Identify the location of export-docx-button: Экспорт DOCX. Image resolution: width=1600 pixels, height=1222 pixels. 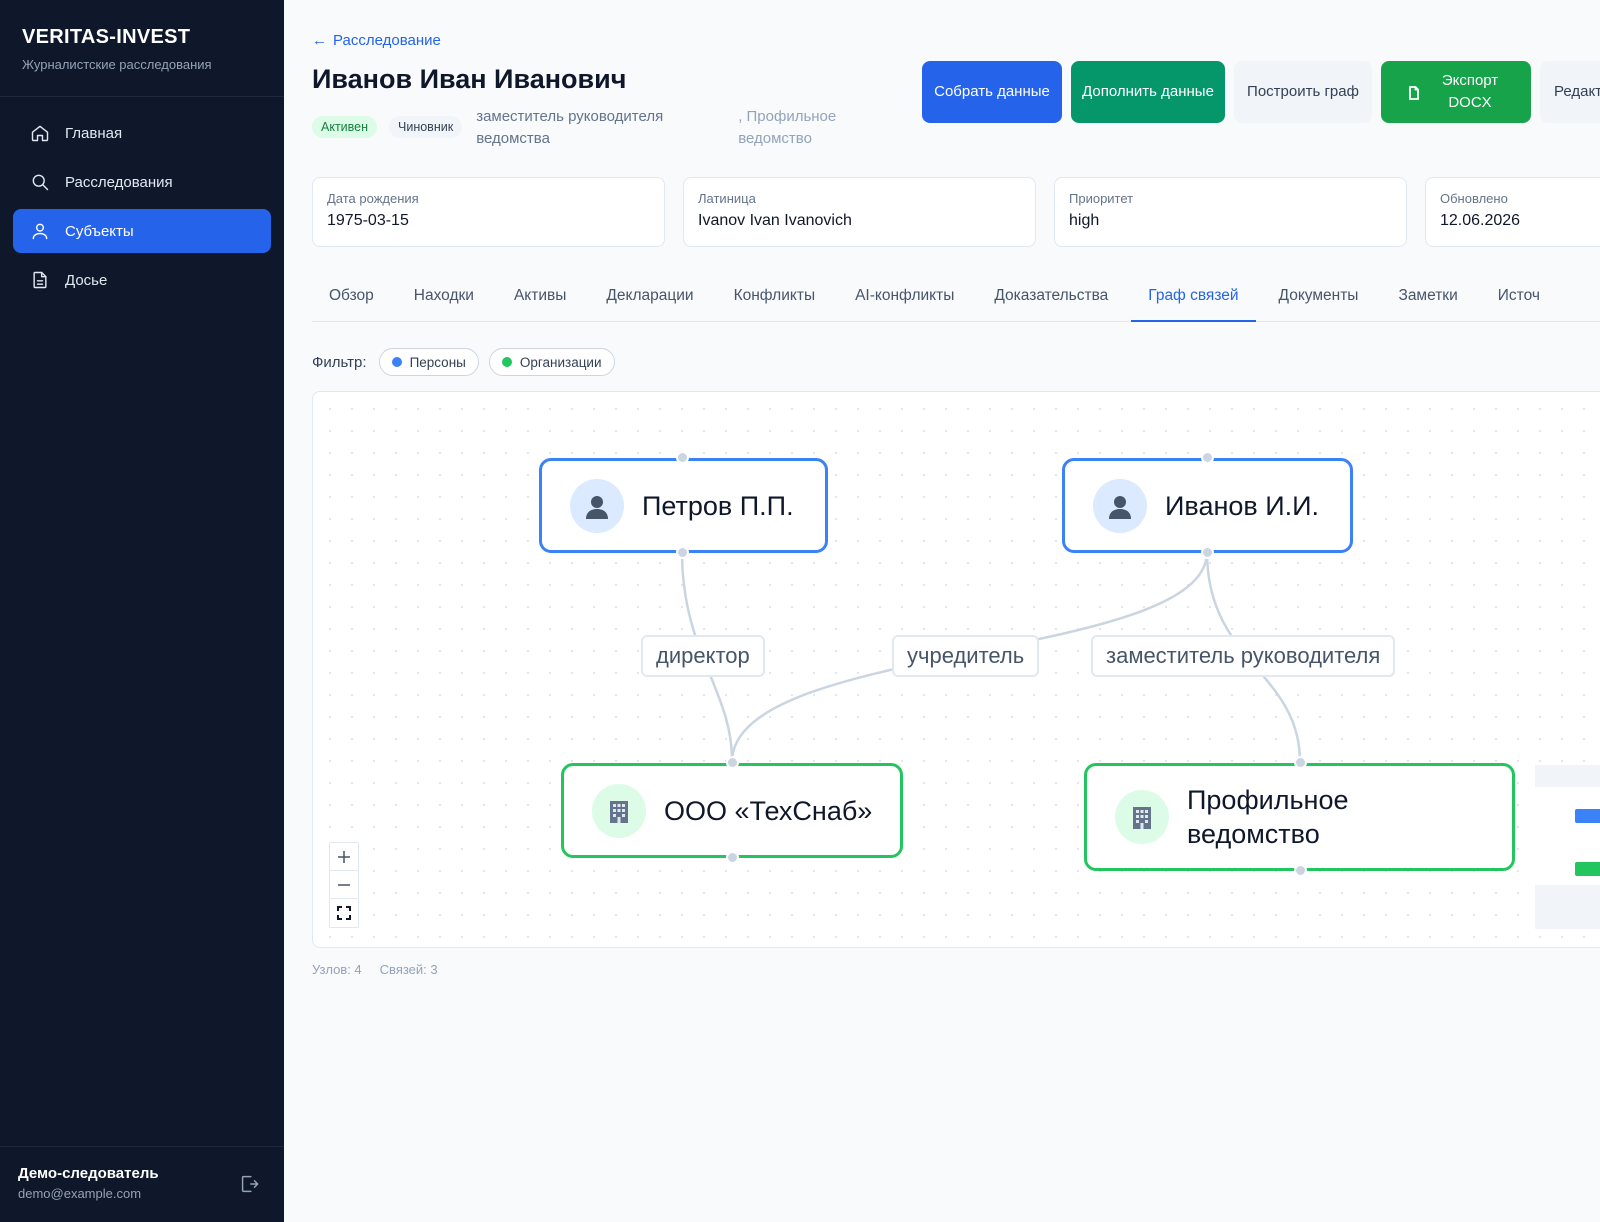
(1456, 92).